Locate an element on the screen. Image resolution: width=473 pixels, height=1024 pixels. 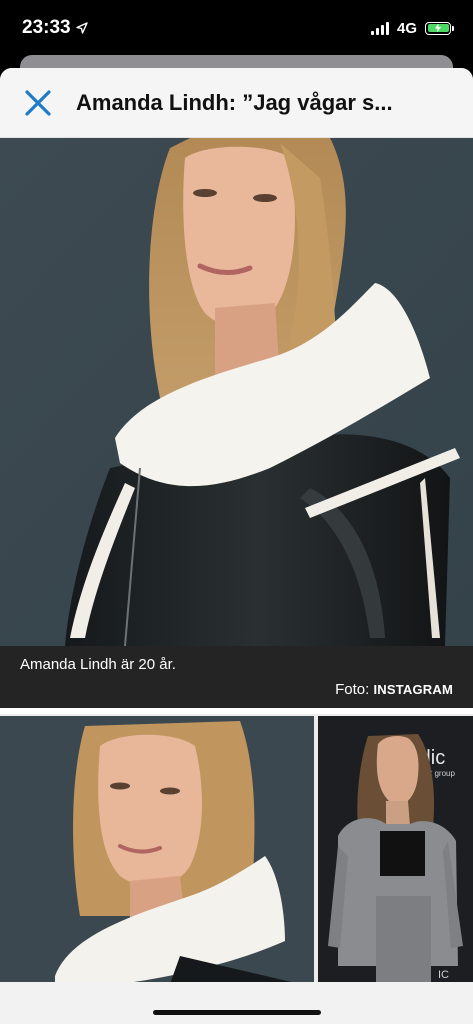
status-indicators: 4G is located at coordinates (412, 28).